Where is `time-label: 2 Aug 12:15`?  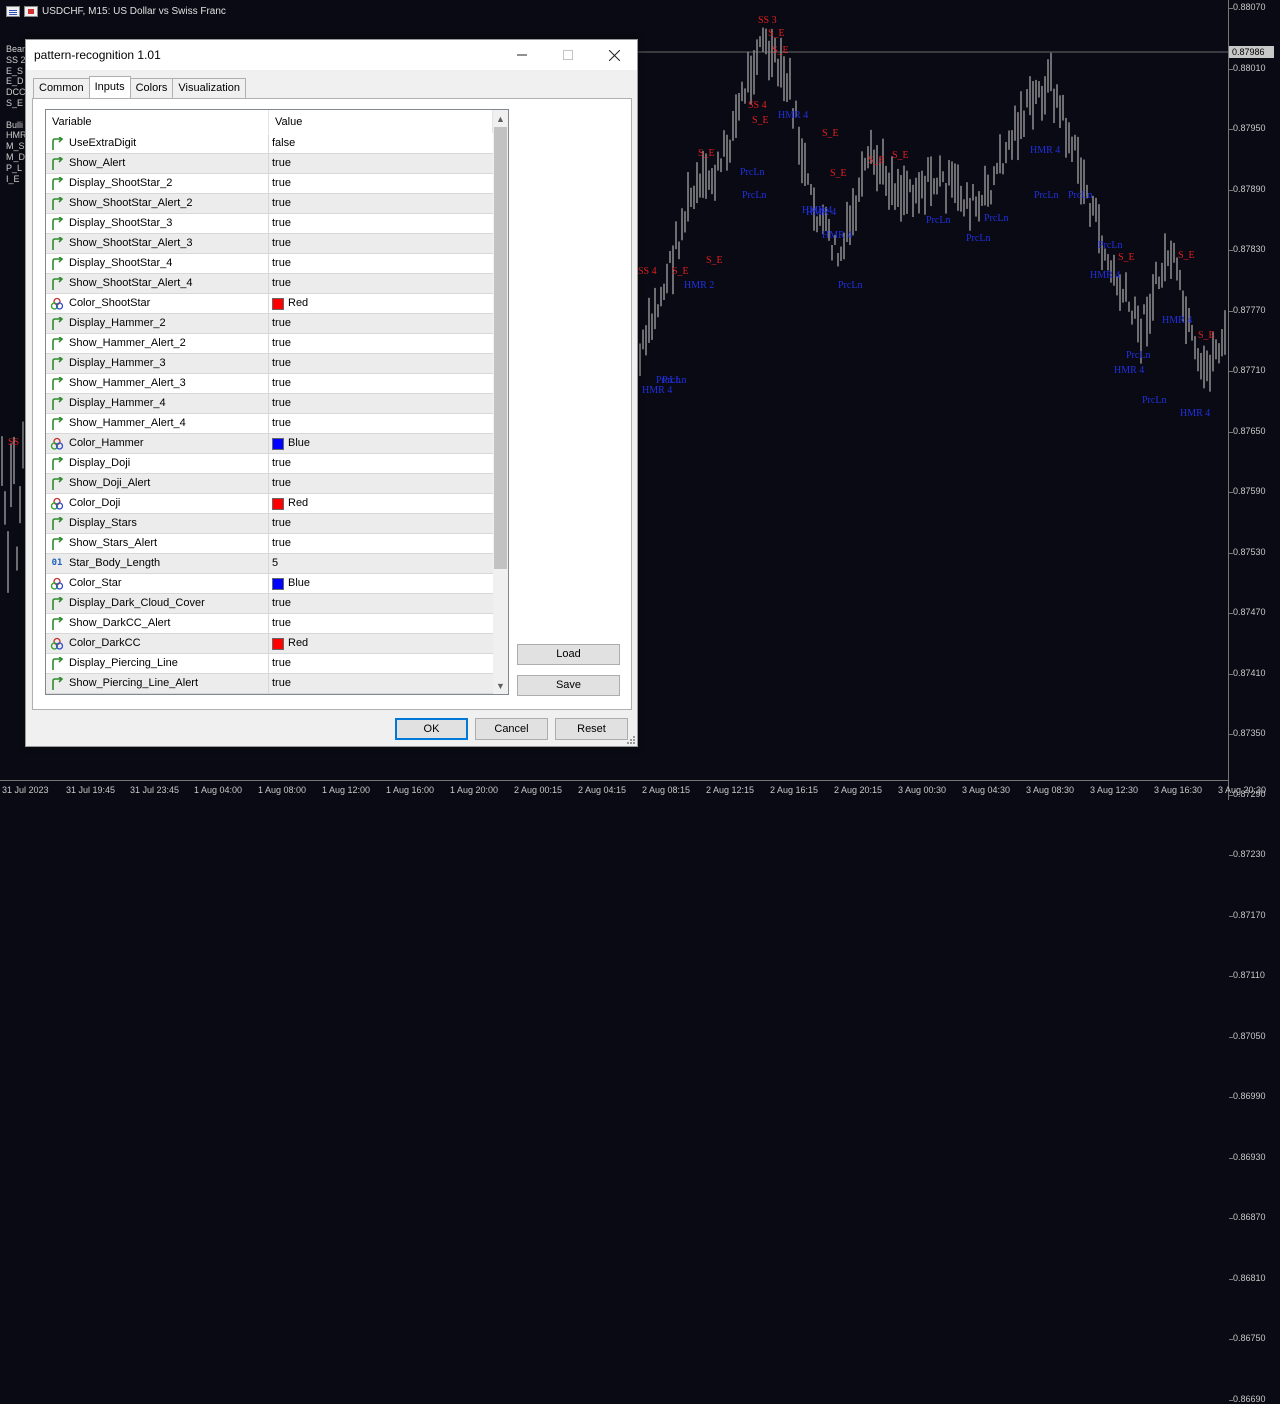
time-label: 2 Aug 12:15 is located at coordinates (730, 790).